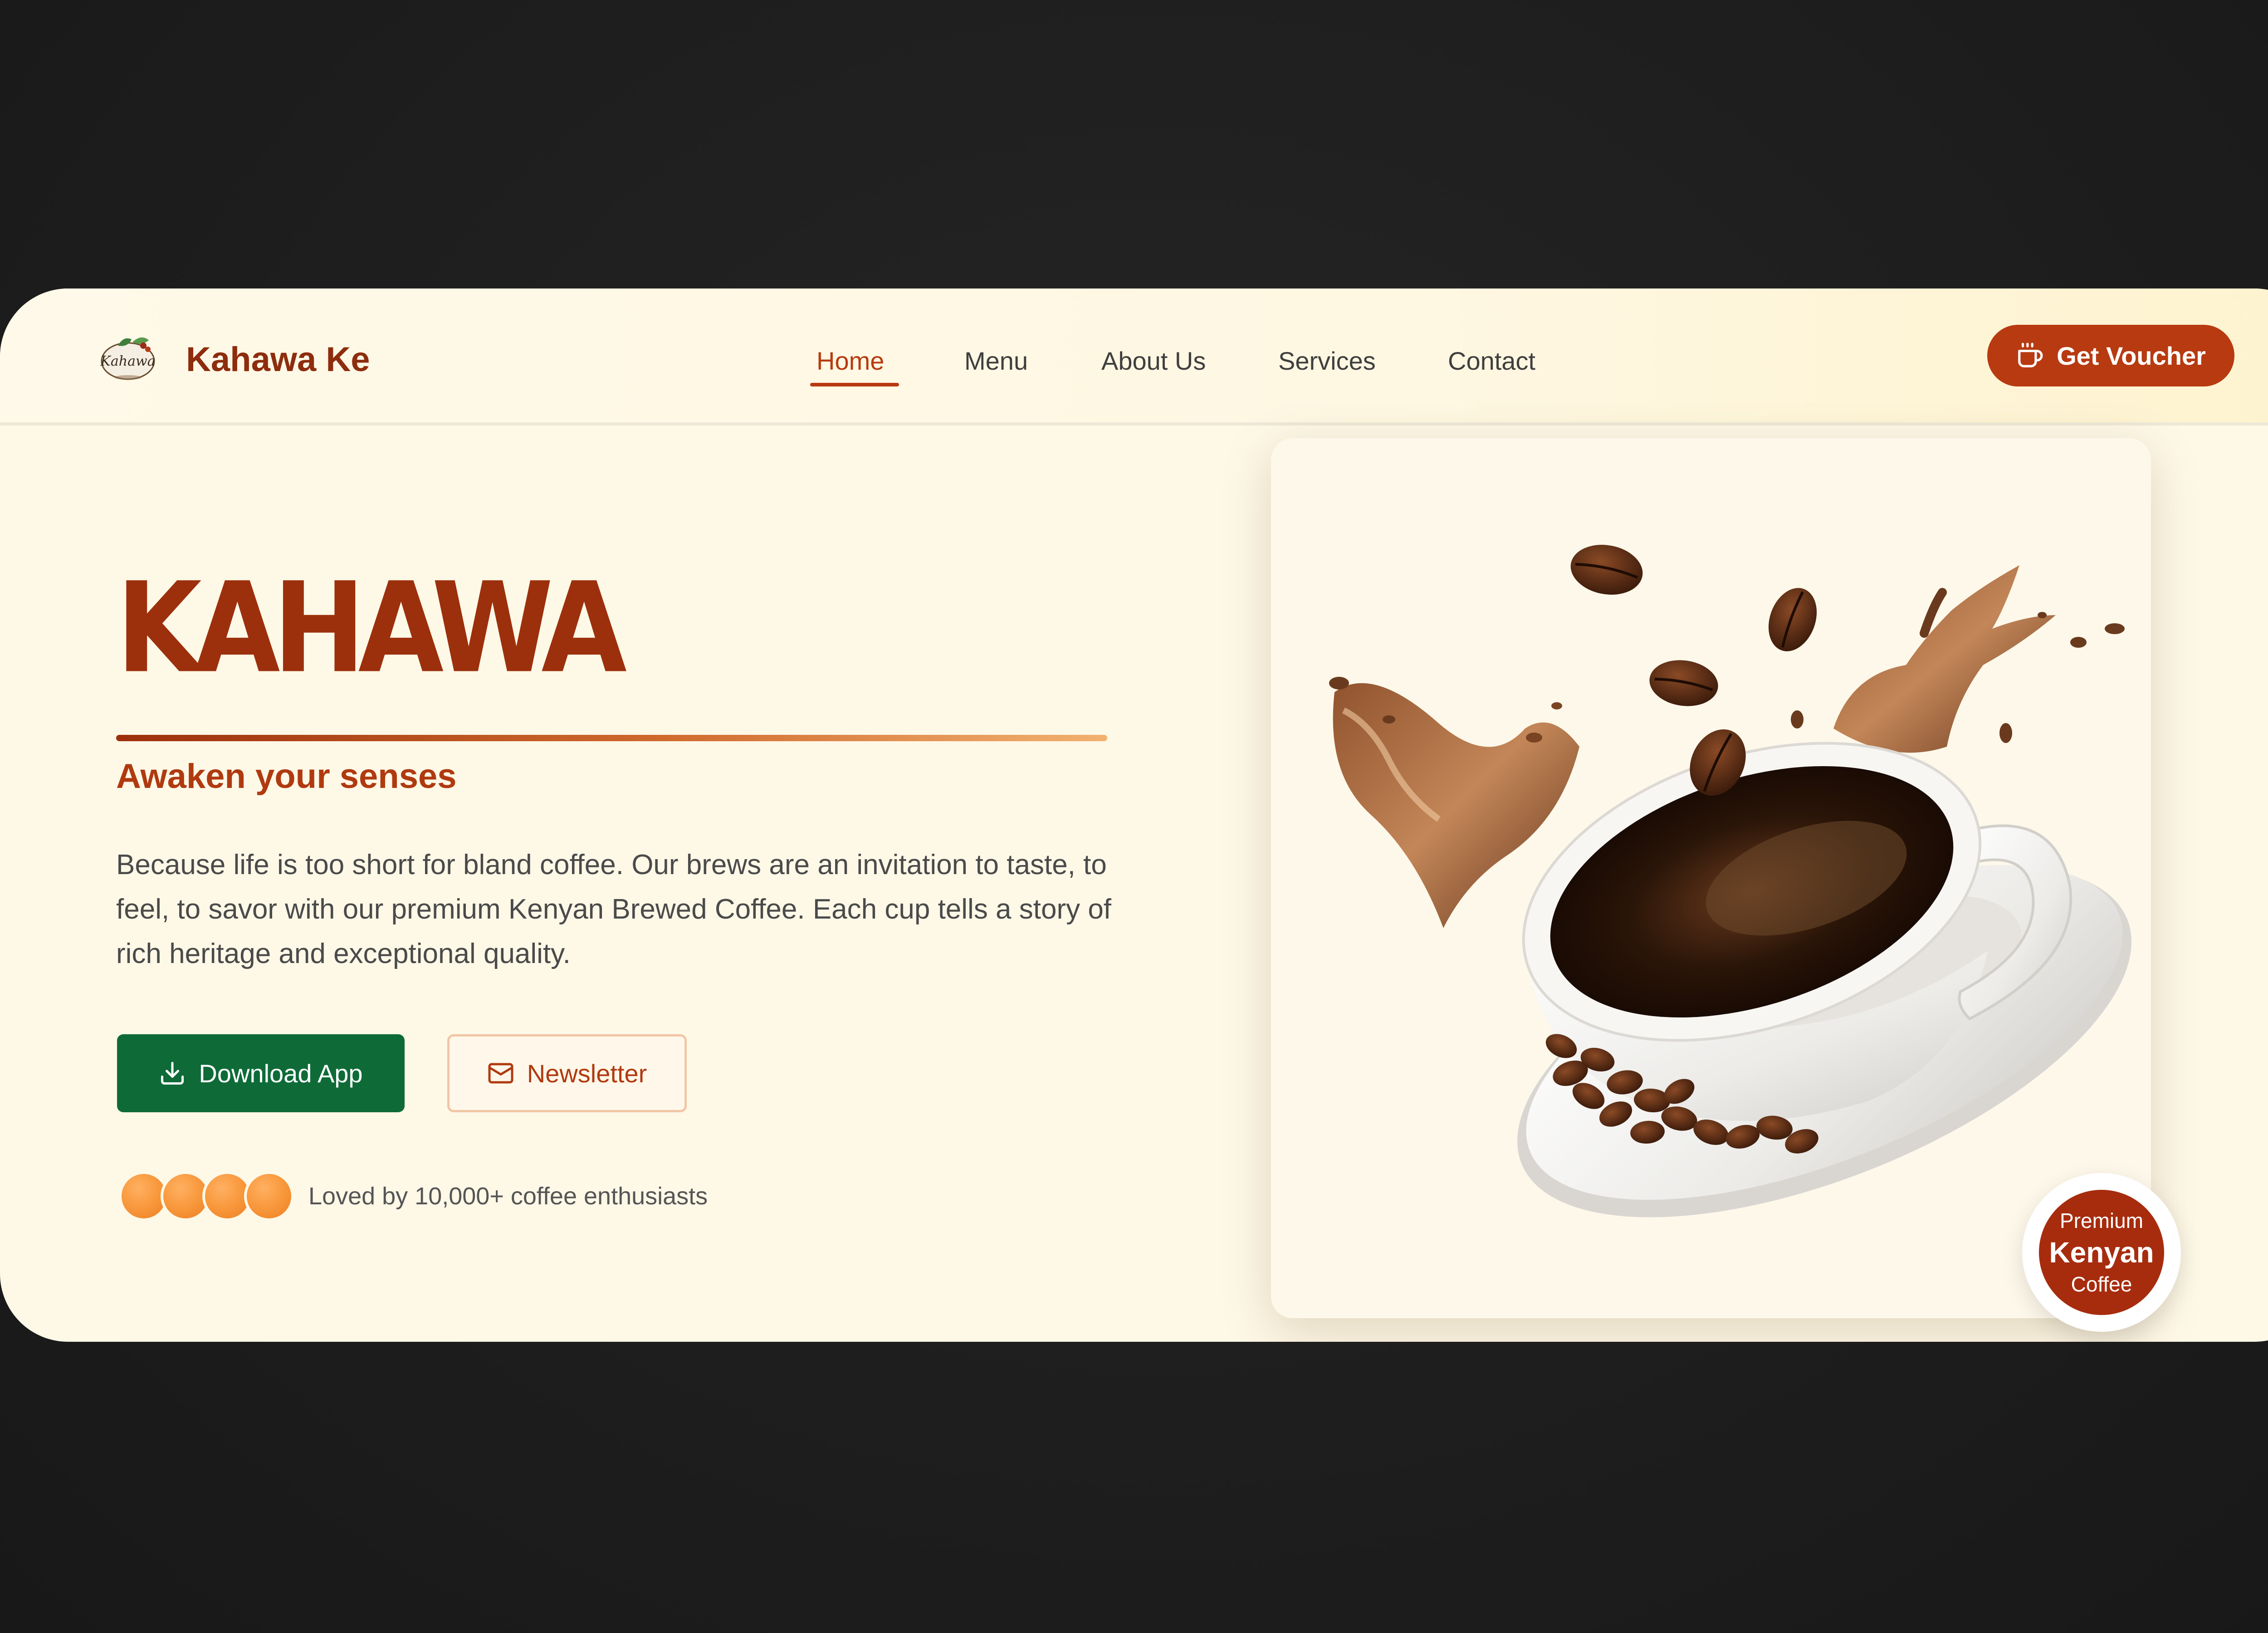 This screenshot has width=2268, height=1633. I want to click on brand: Kahawa Kahawa Ke, so click(235, 359).